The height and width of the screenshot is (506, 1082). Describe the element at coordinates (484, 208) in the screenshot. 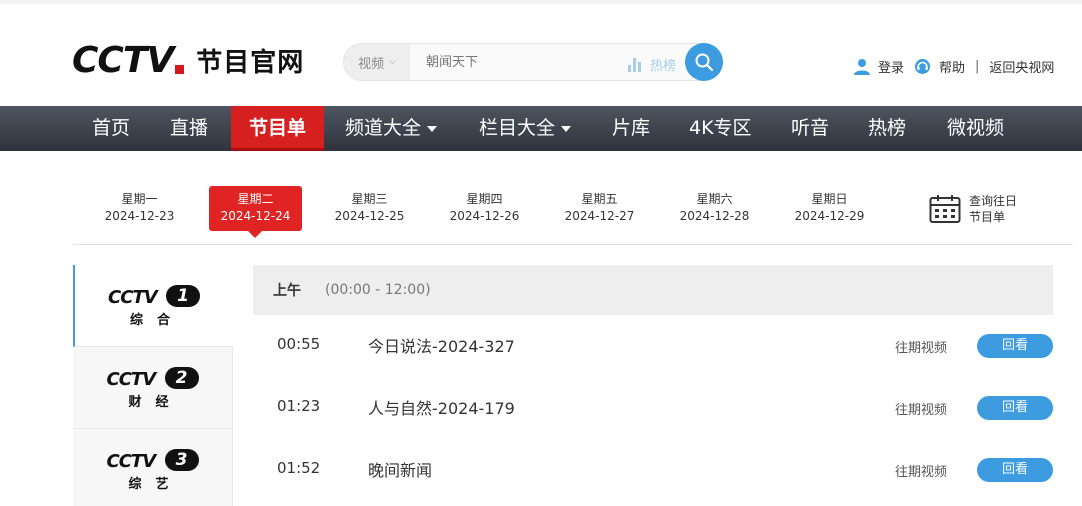

I see `day-tab-thu: 星期四 2024-12-26` at that location.